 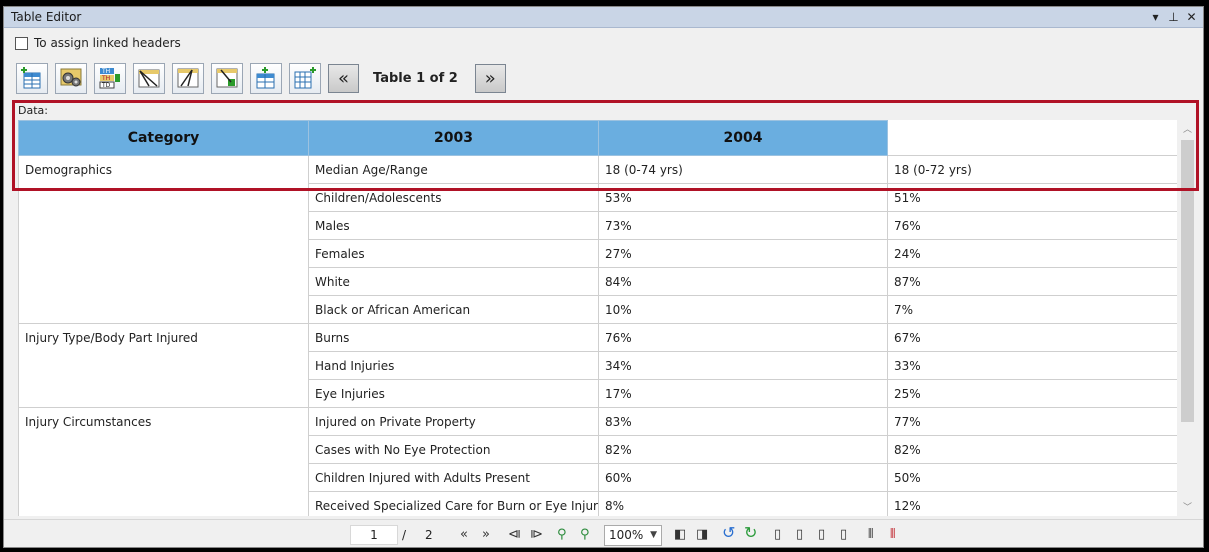 What do you see at coordinates (799, 535) in the screenshot?
I see `continuous-page-icon: ▯` at bounding box center [799, 535].